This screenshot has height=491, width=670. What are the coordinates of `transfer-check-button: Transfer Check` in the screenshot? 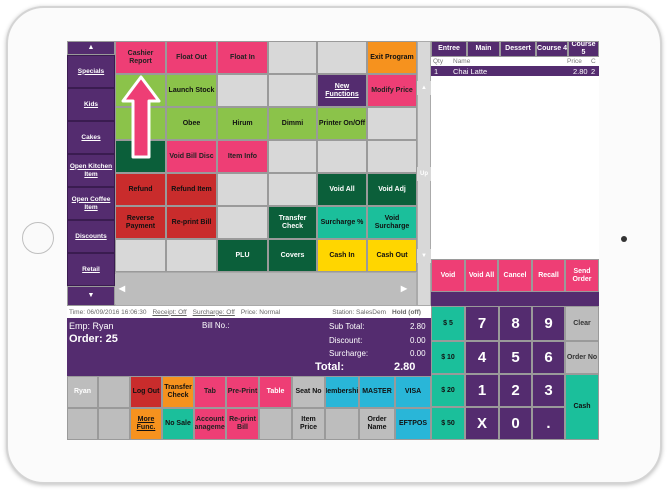 It's located at (178, 392).